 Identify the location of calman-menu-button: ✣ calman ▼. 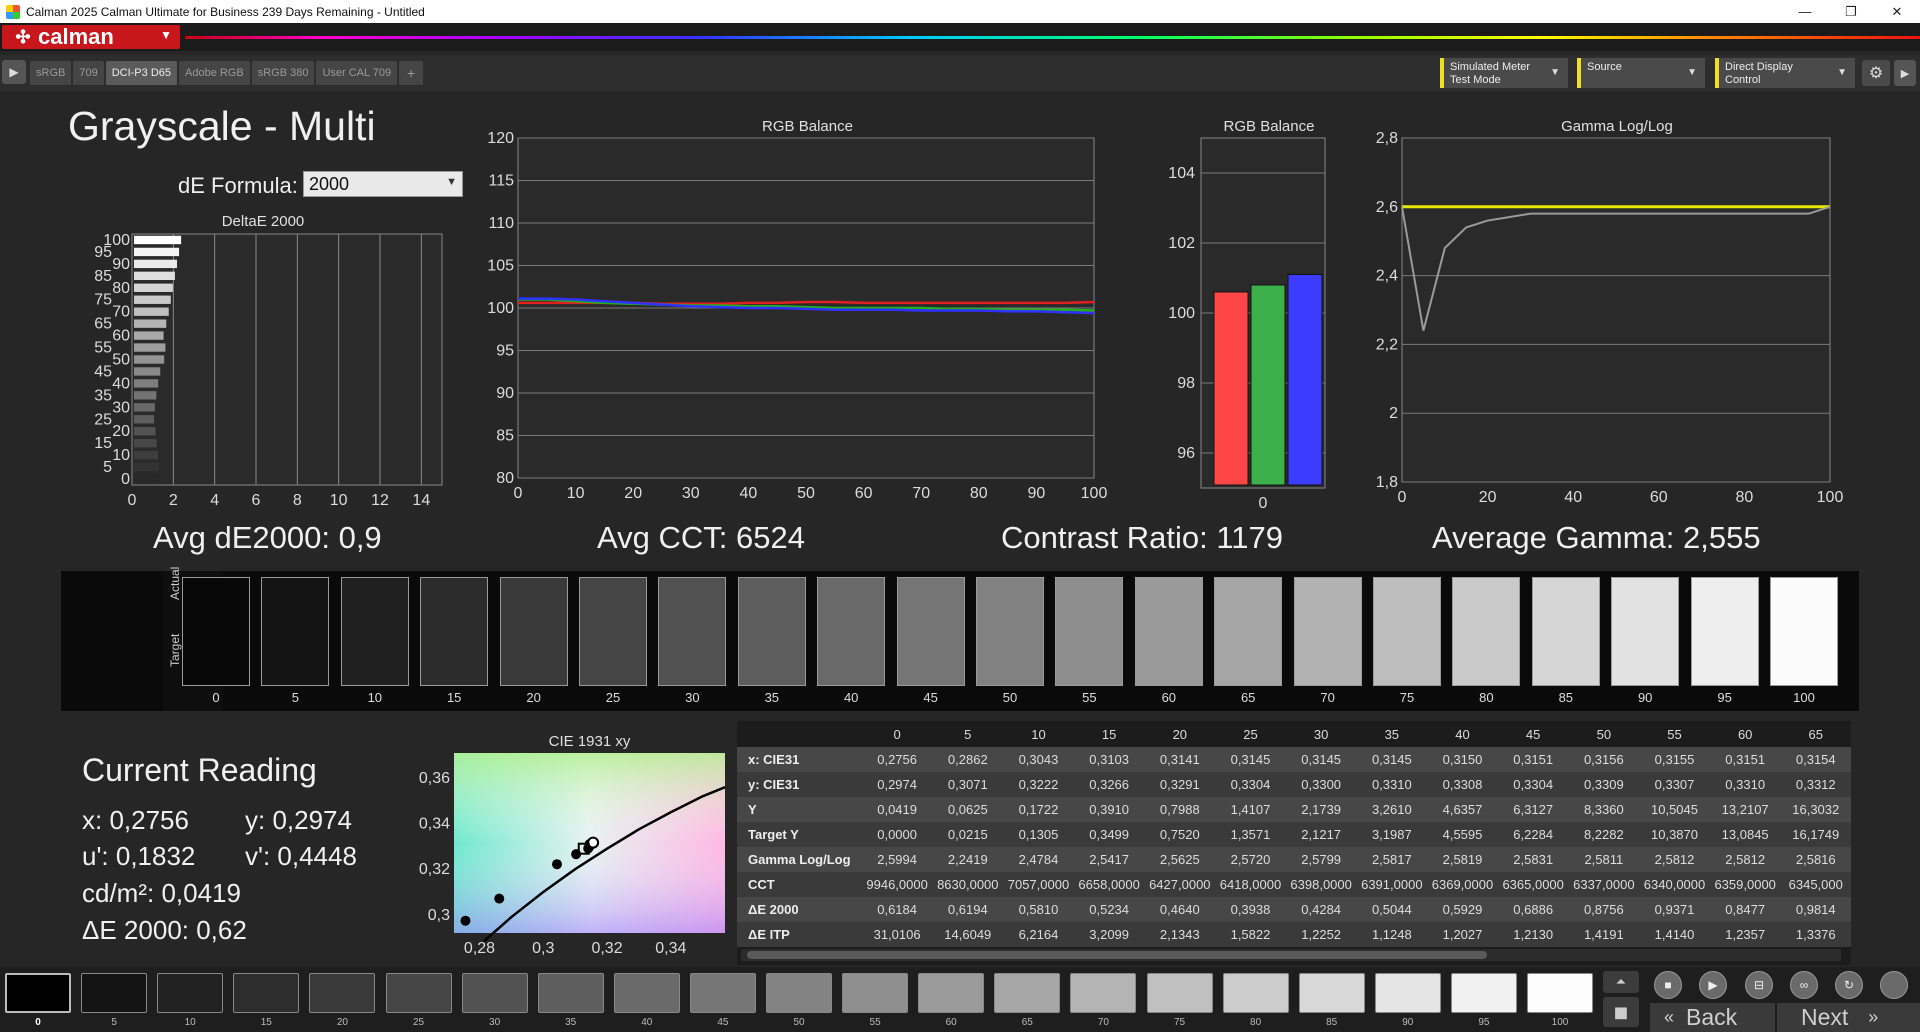
(91, 36).